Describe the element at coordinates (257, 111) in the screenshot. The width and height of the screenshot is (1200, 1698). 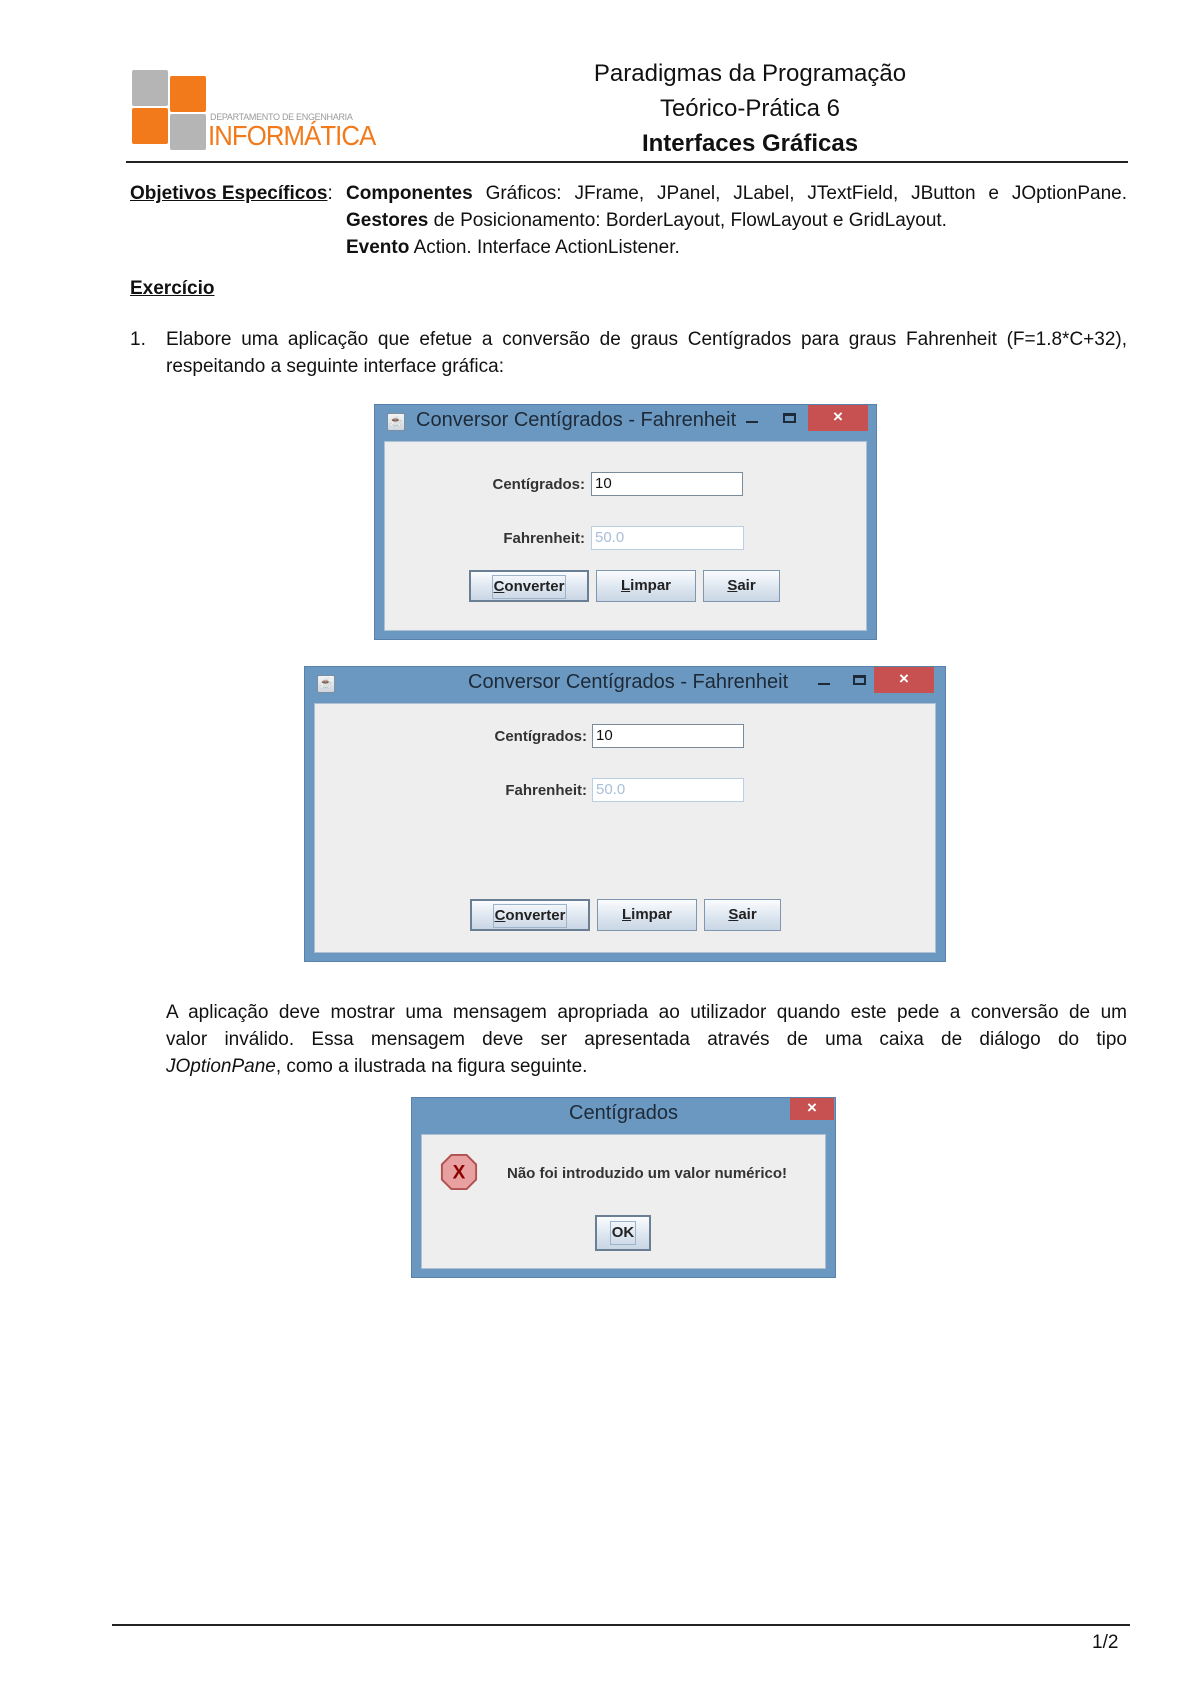
I see `department-logo: DEPARTAMENTO DE ENGENHARIA INFORMÁTICA` at that location.